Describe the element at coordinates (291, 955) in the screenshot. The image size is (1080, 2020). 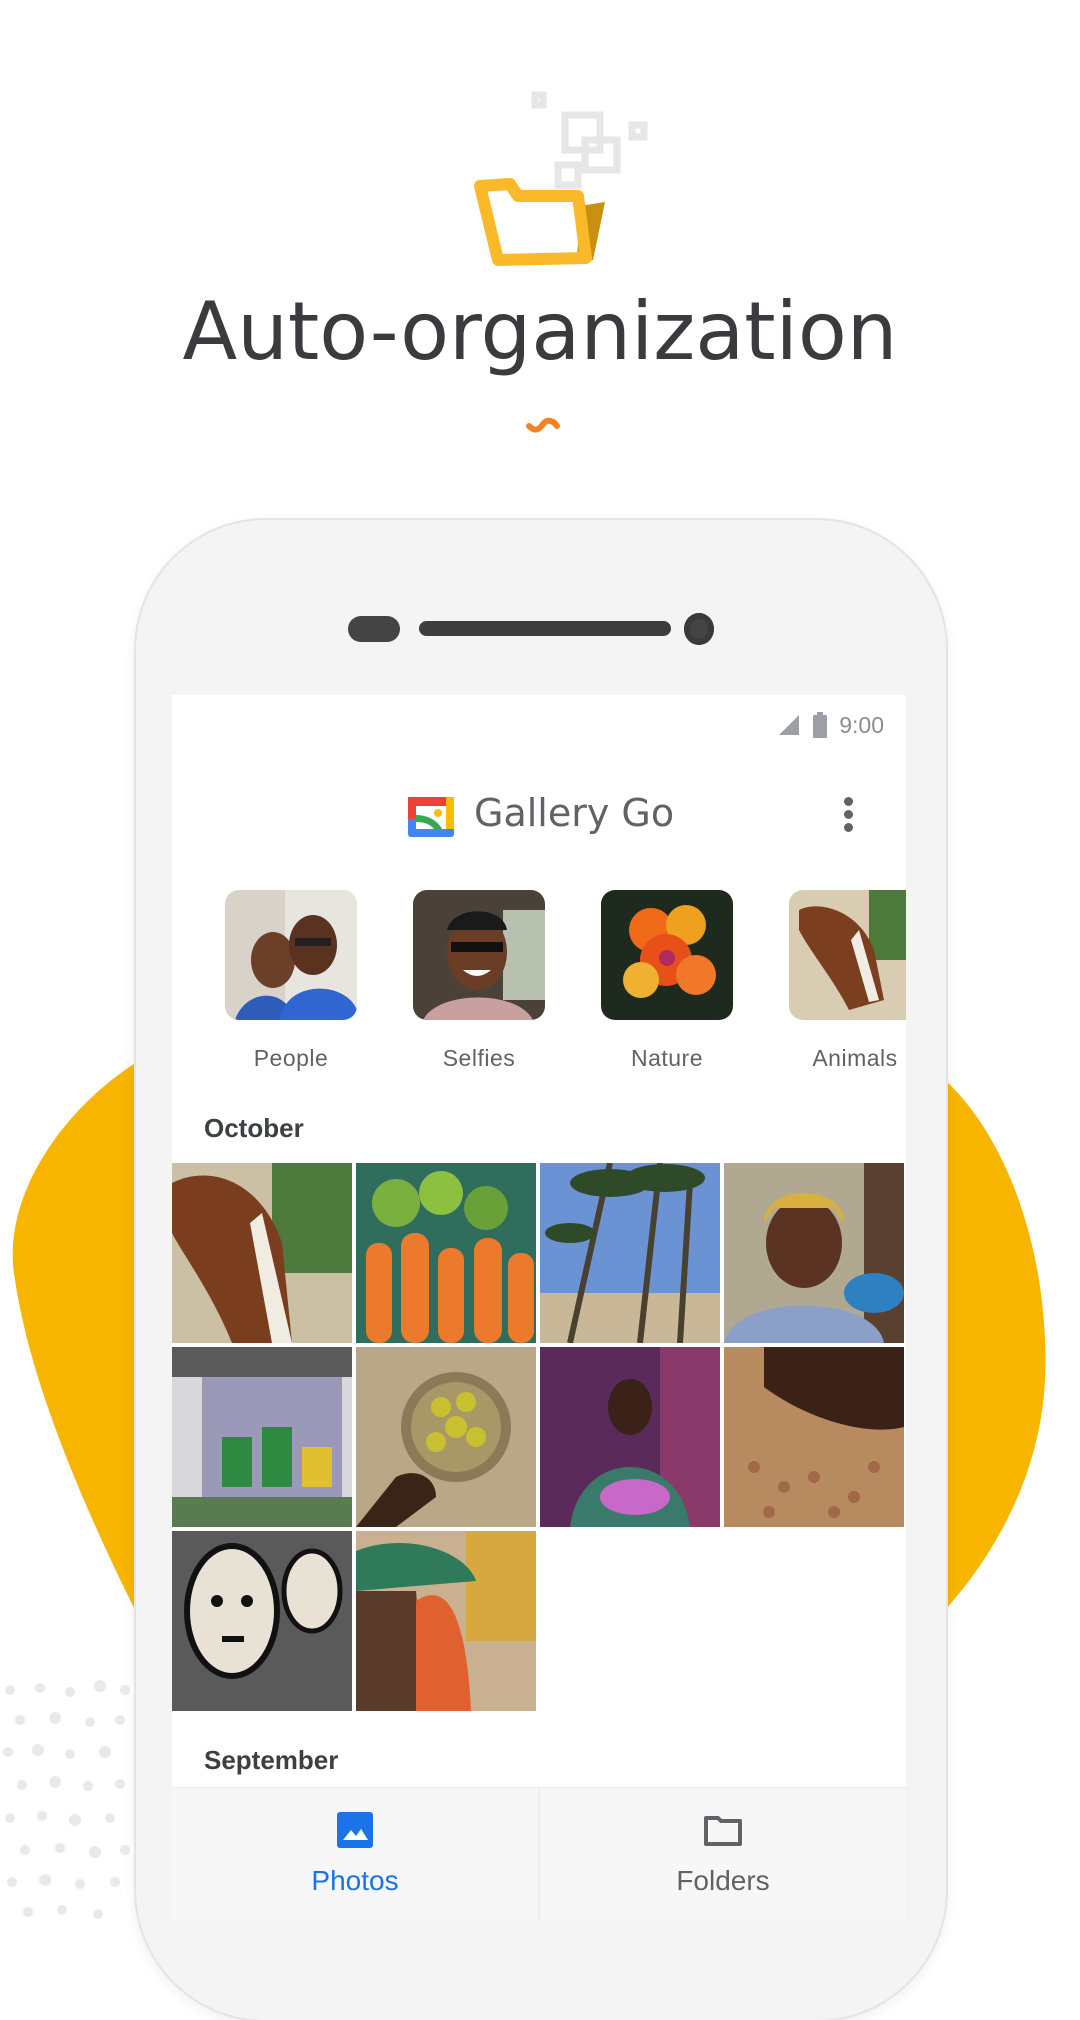
I see `category-thumb-people` at that location.